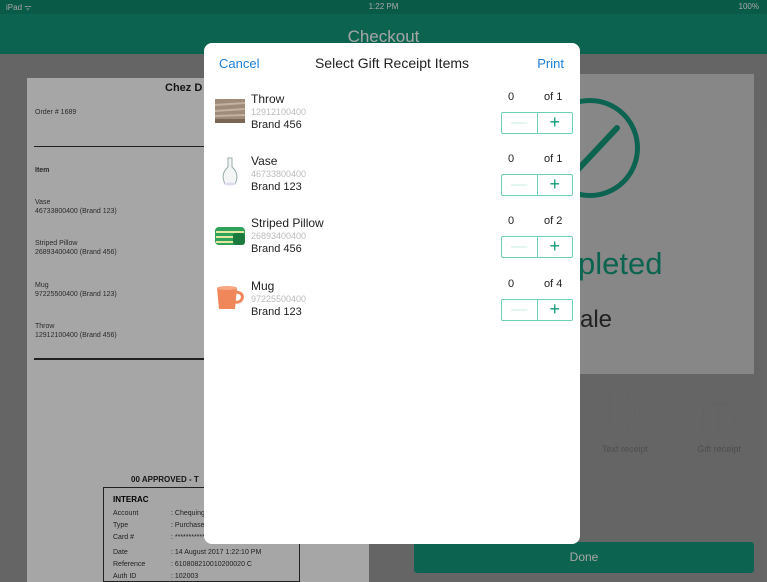  What do you see at coordinates (230, 297) in the screenshot?
I see `mug-thumbnail` at bounding box center [230, 297].